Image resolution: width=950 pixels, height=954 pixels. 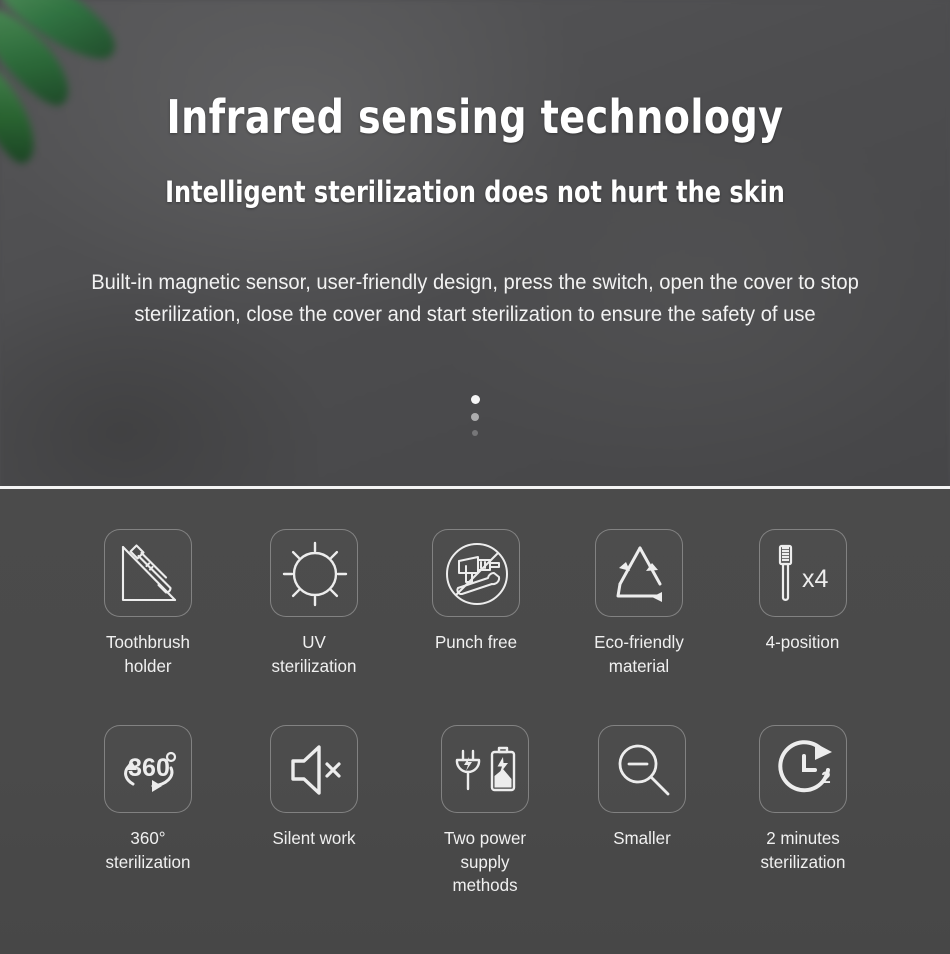 I want to click on scroll-hint-dots, so click(x=475, y=415).